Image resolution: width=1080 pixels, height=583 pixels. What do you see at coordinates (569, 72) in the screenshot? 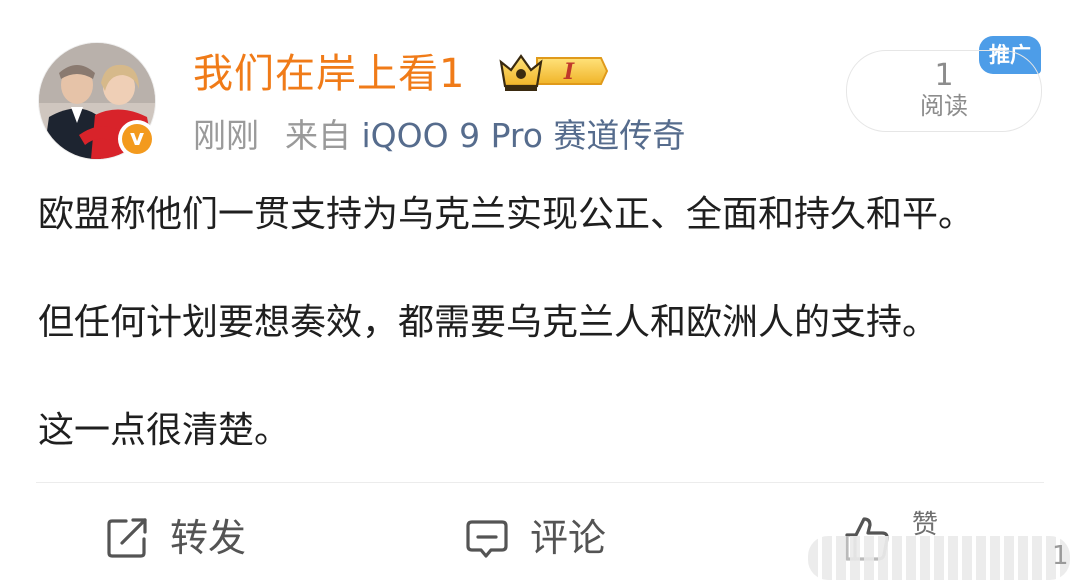
I see `svg-text: I` at bounding box center [569, 72].